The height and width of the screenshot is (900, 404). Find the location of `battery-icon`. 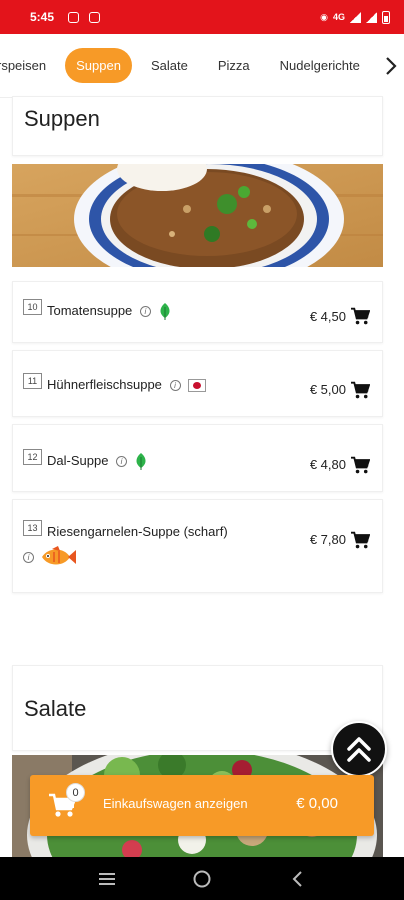

battery-icon is located at coordinates (386, 17).